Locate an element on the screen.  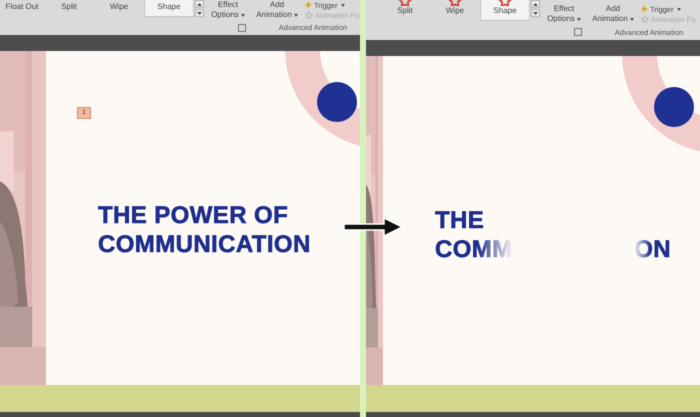
slide-title: THE is located at coordinates (459, 220).